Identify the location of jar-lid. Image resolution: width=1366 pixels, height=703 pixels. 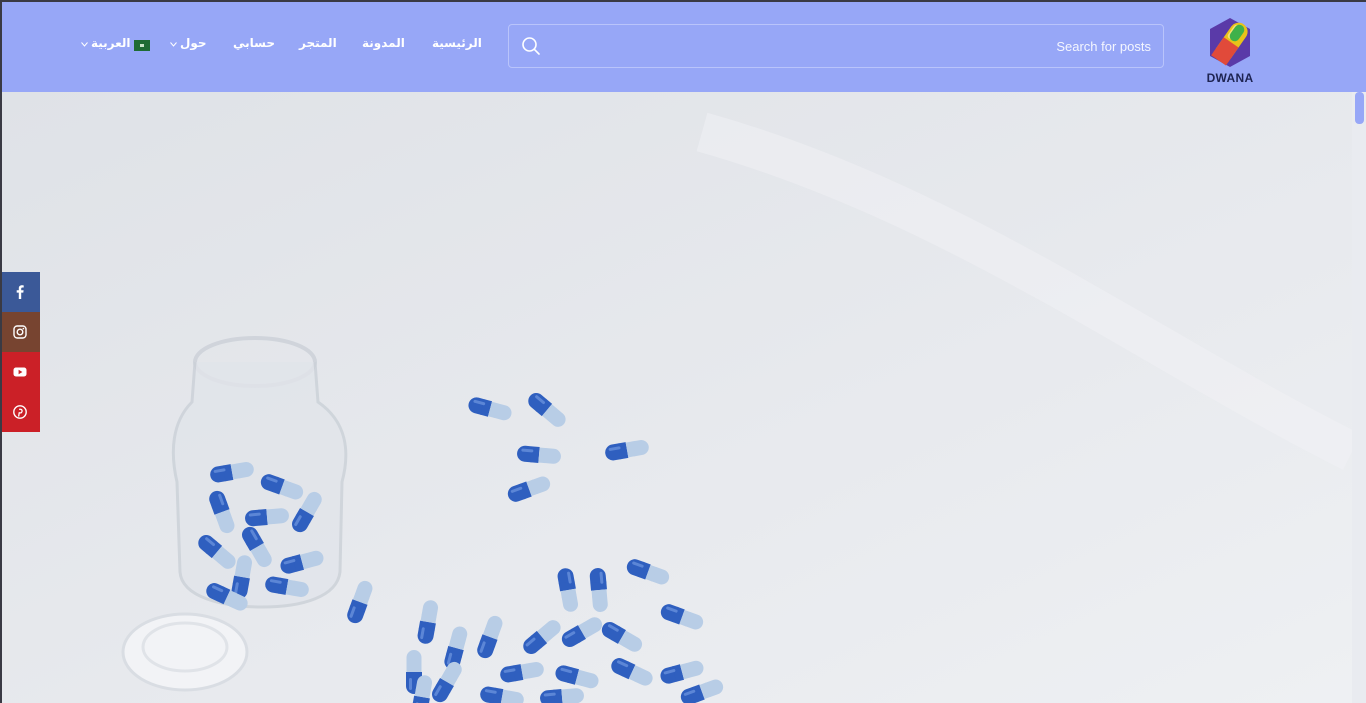
(185, 652).